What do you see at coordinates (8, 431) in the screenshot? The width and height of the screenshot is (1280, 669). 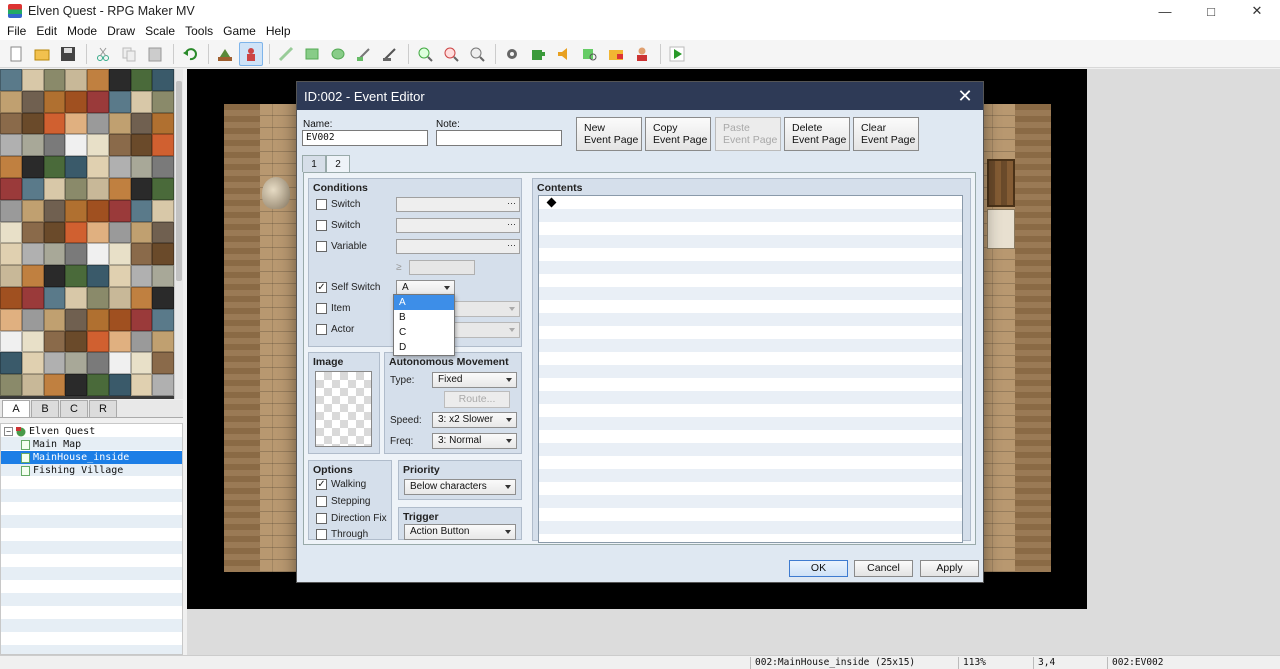 I see `collapse-icon: −` at bounding box center [8, 431].